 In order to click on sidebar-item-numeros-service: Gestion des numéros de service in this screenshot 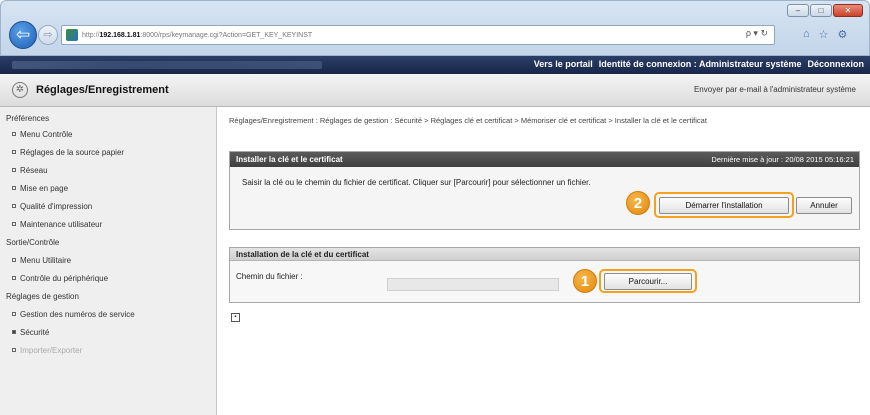, I will do `click(73, 314)`.